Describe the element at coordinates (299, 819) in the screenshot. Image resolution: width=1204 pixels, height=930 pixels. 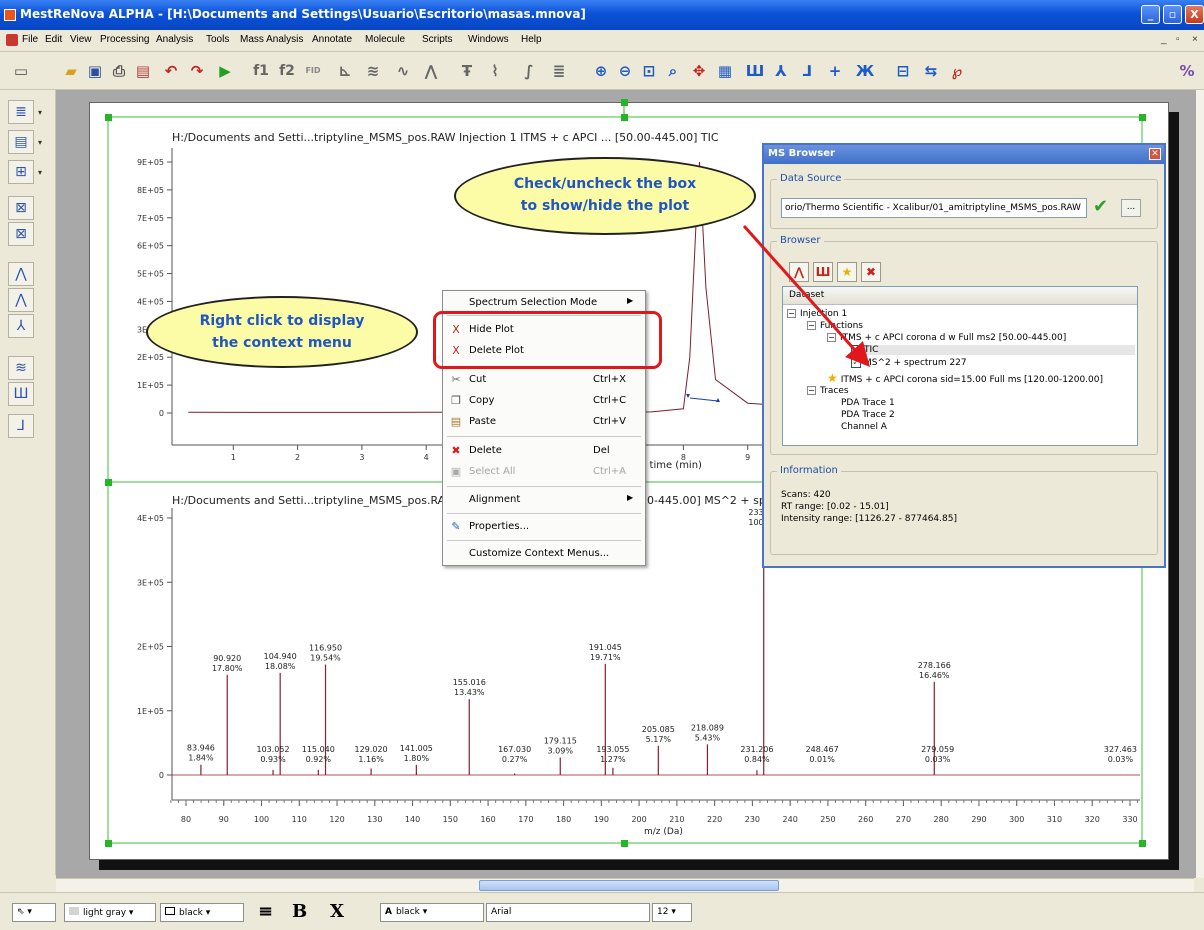
I see `plot2-x-tick-label: 110` at that location.